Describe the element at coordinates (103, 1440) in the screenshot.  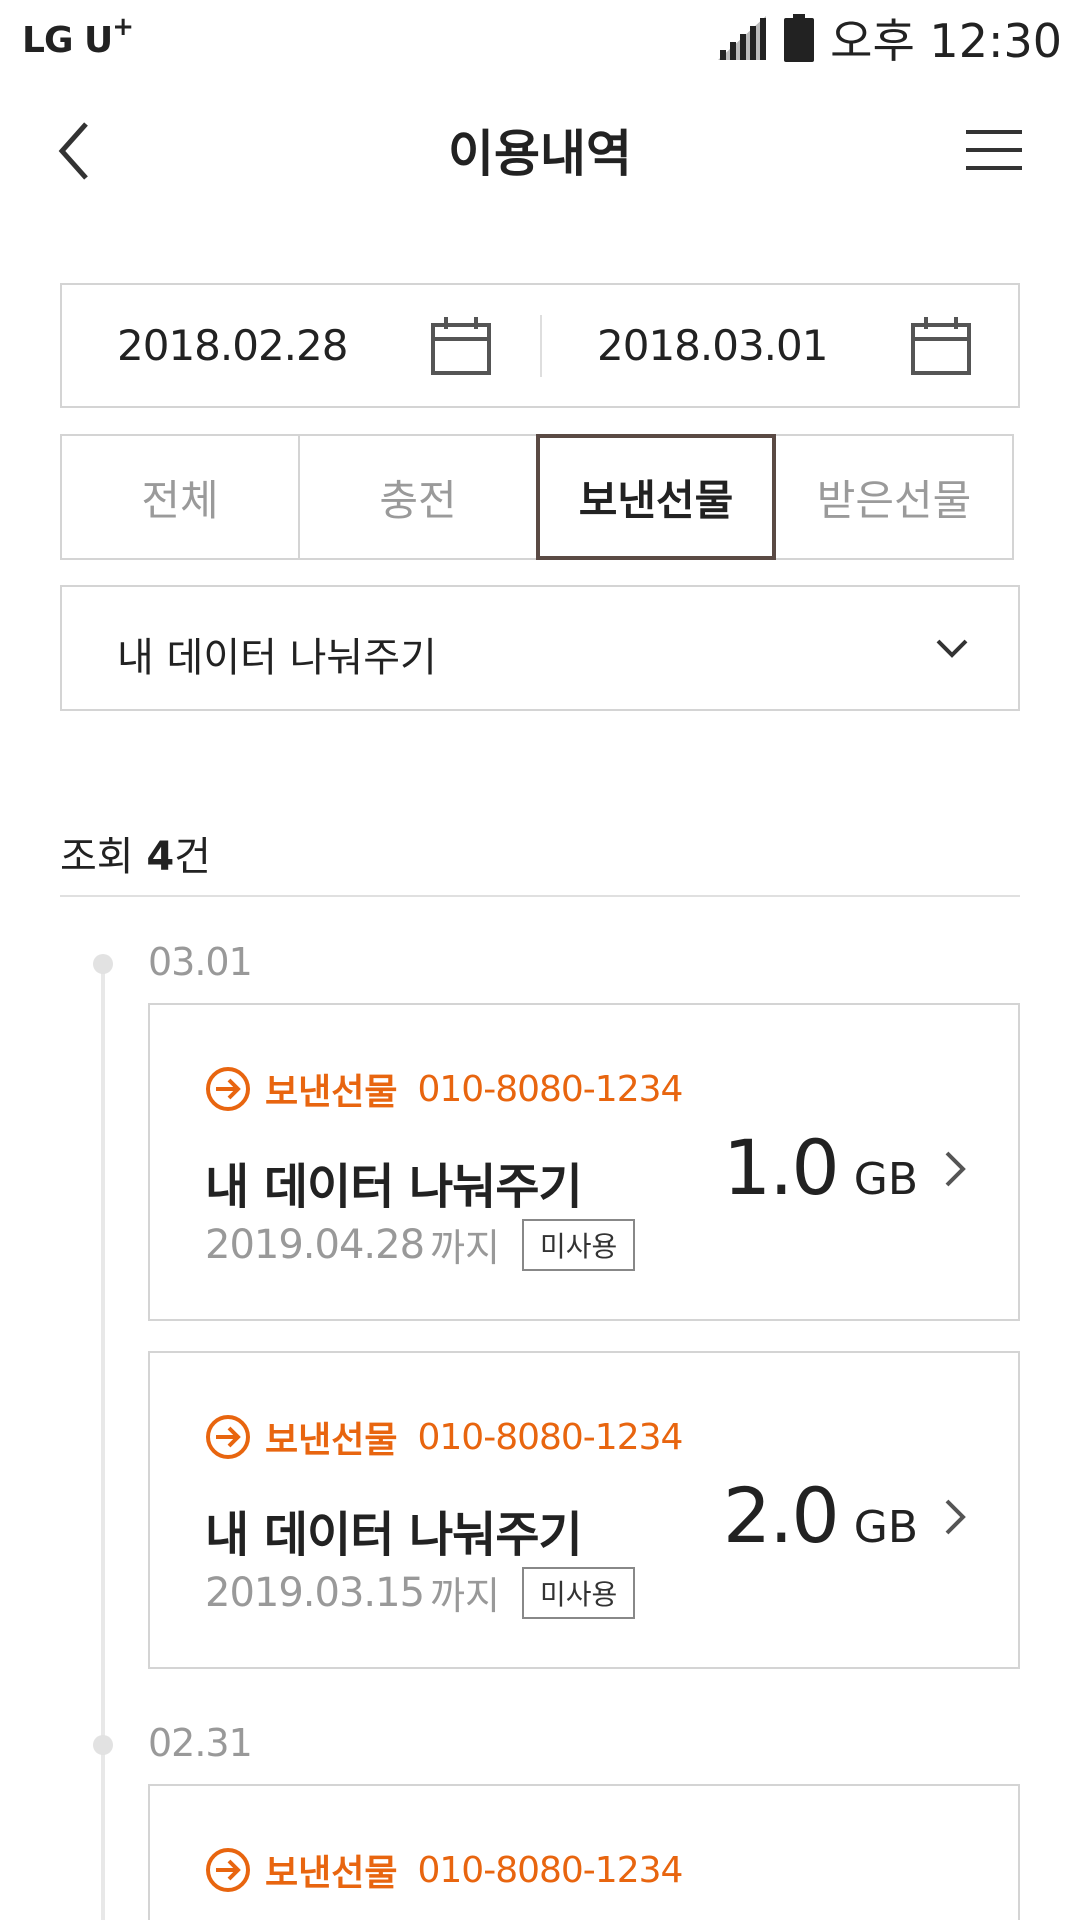
I see `timeline-line` at that location.